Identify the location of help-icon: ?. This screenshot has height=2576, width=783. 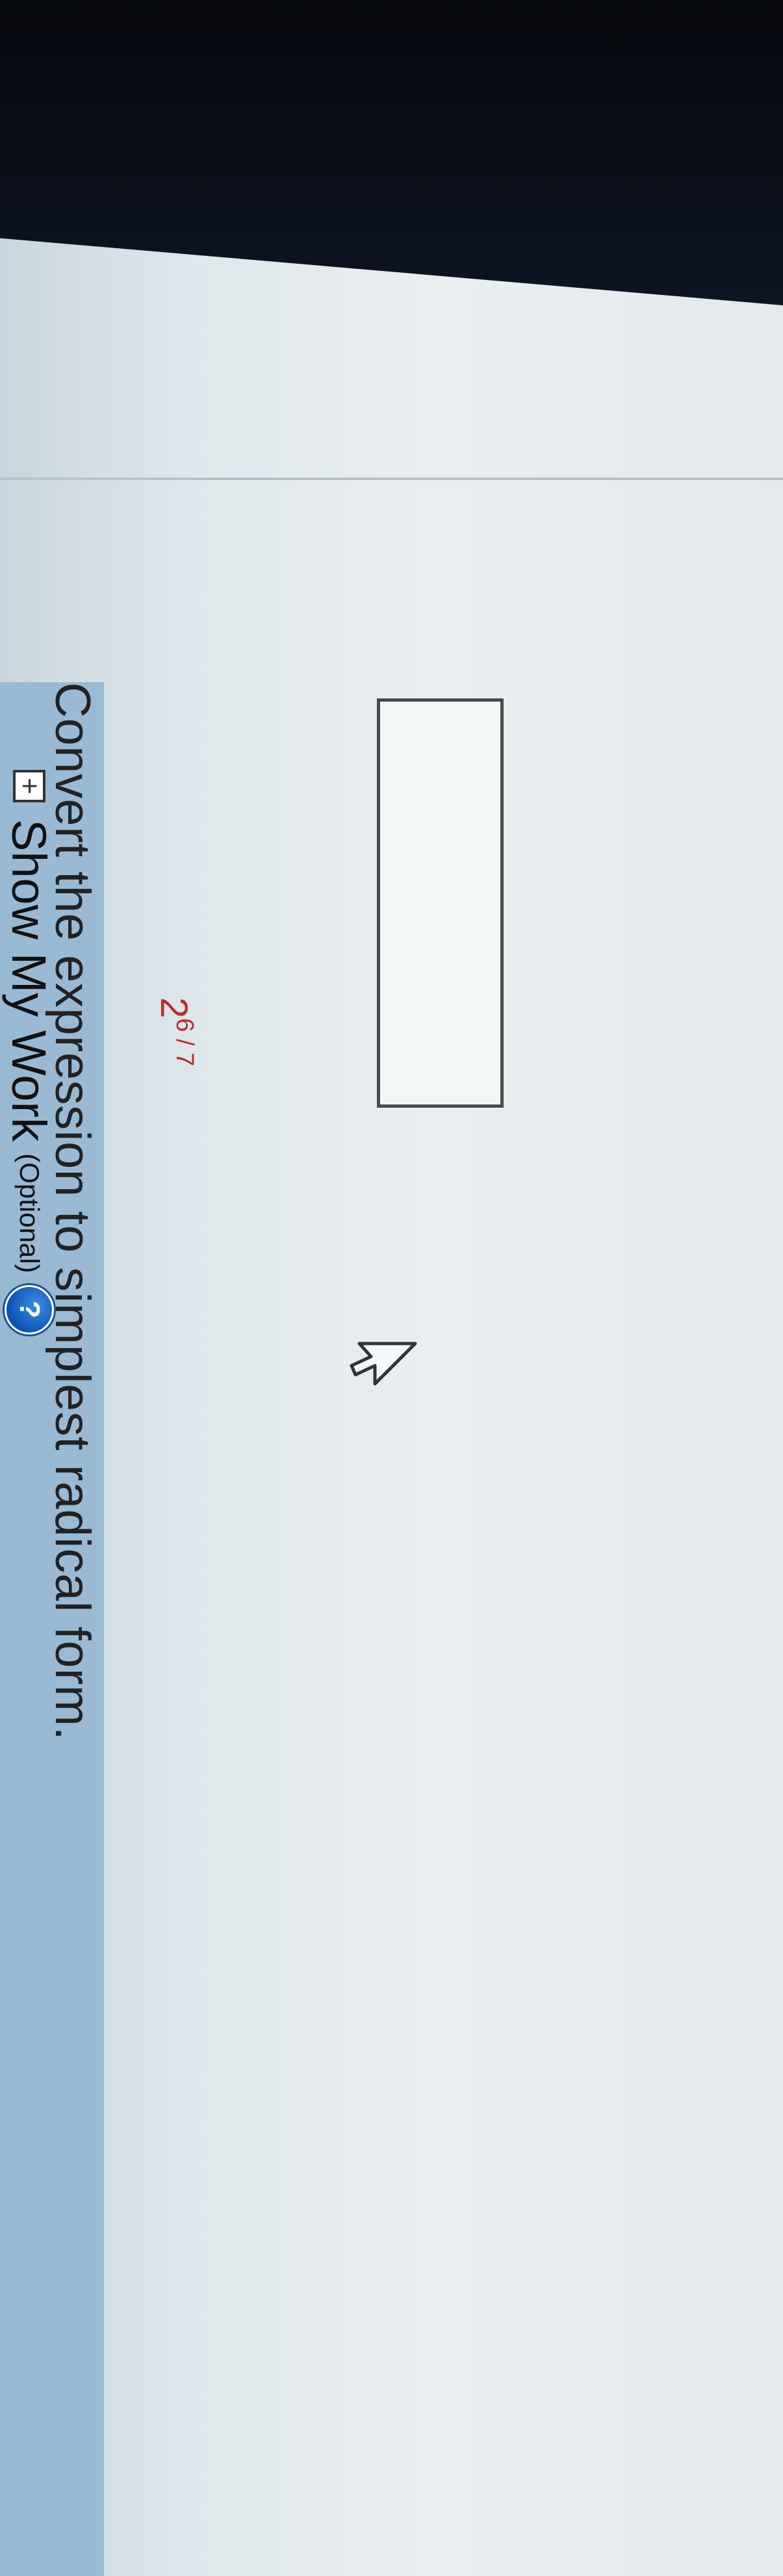
(29, 1309).